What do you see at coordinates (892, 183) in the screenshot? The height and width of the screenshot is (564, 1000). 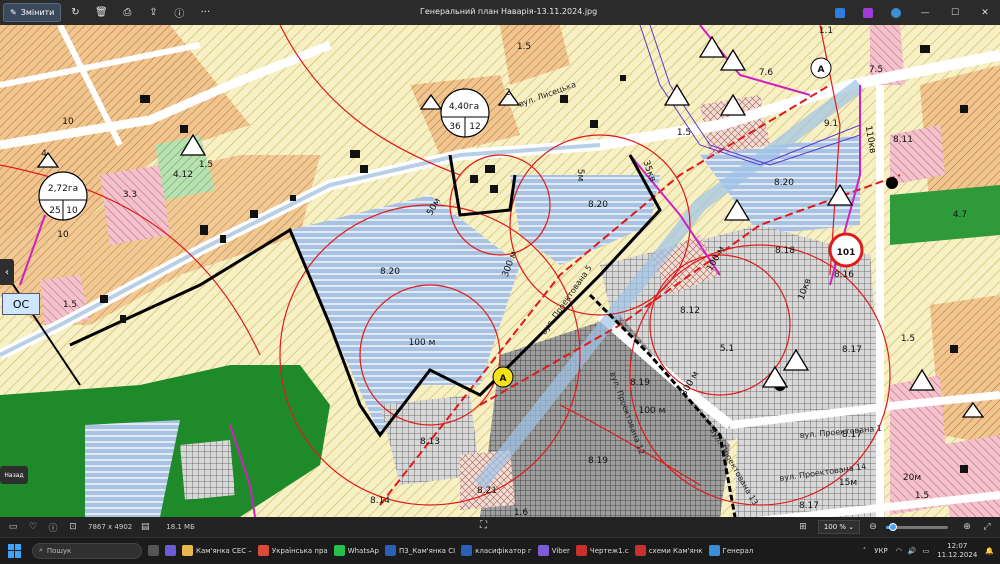 I see `pole-icon` at bounding box center [892, 183].